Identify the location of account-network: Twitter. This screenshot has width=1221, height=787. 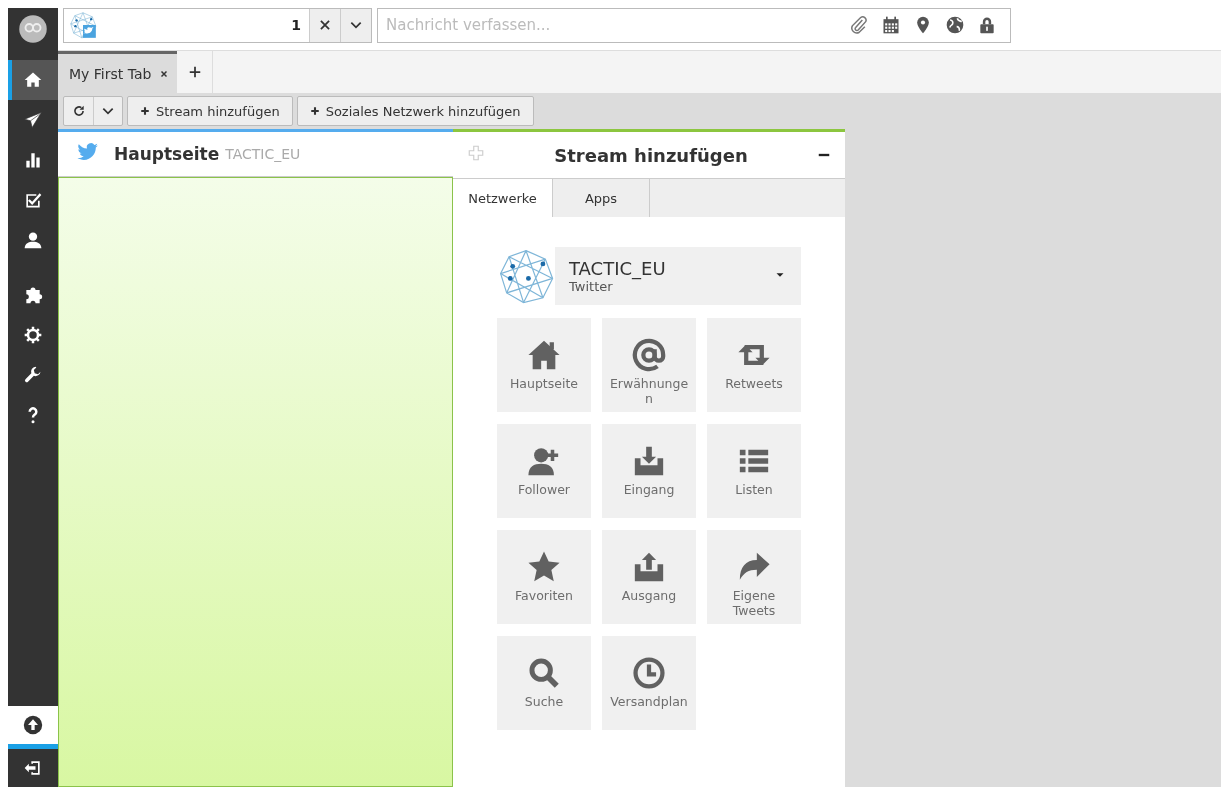
(591, 286).